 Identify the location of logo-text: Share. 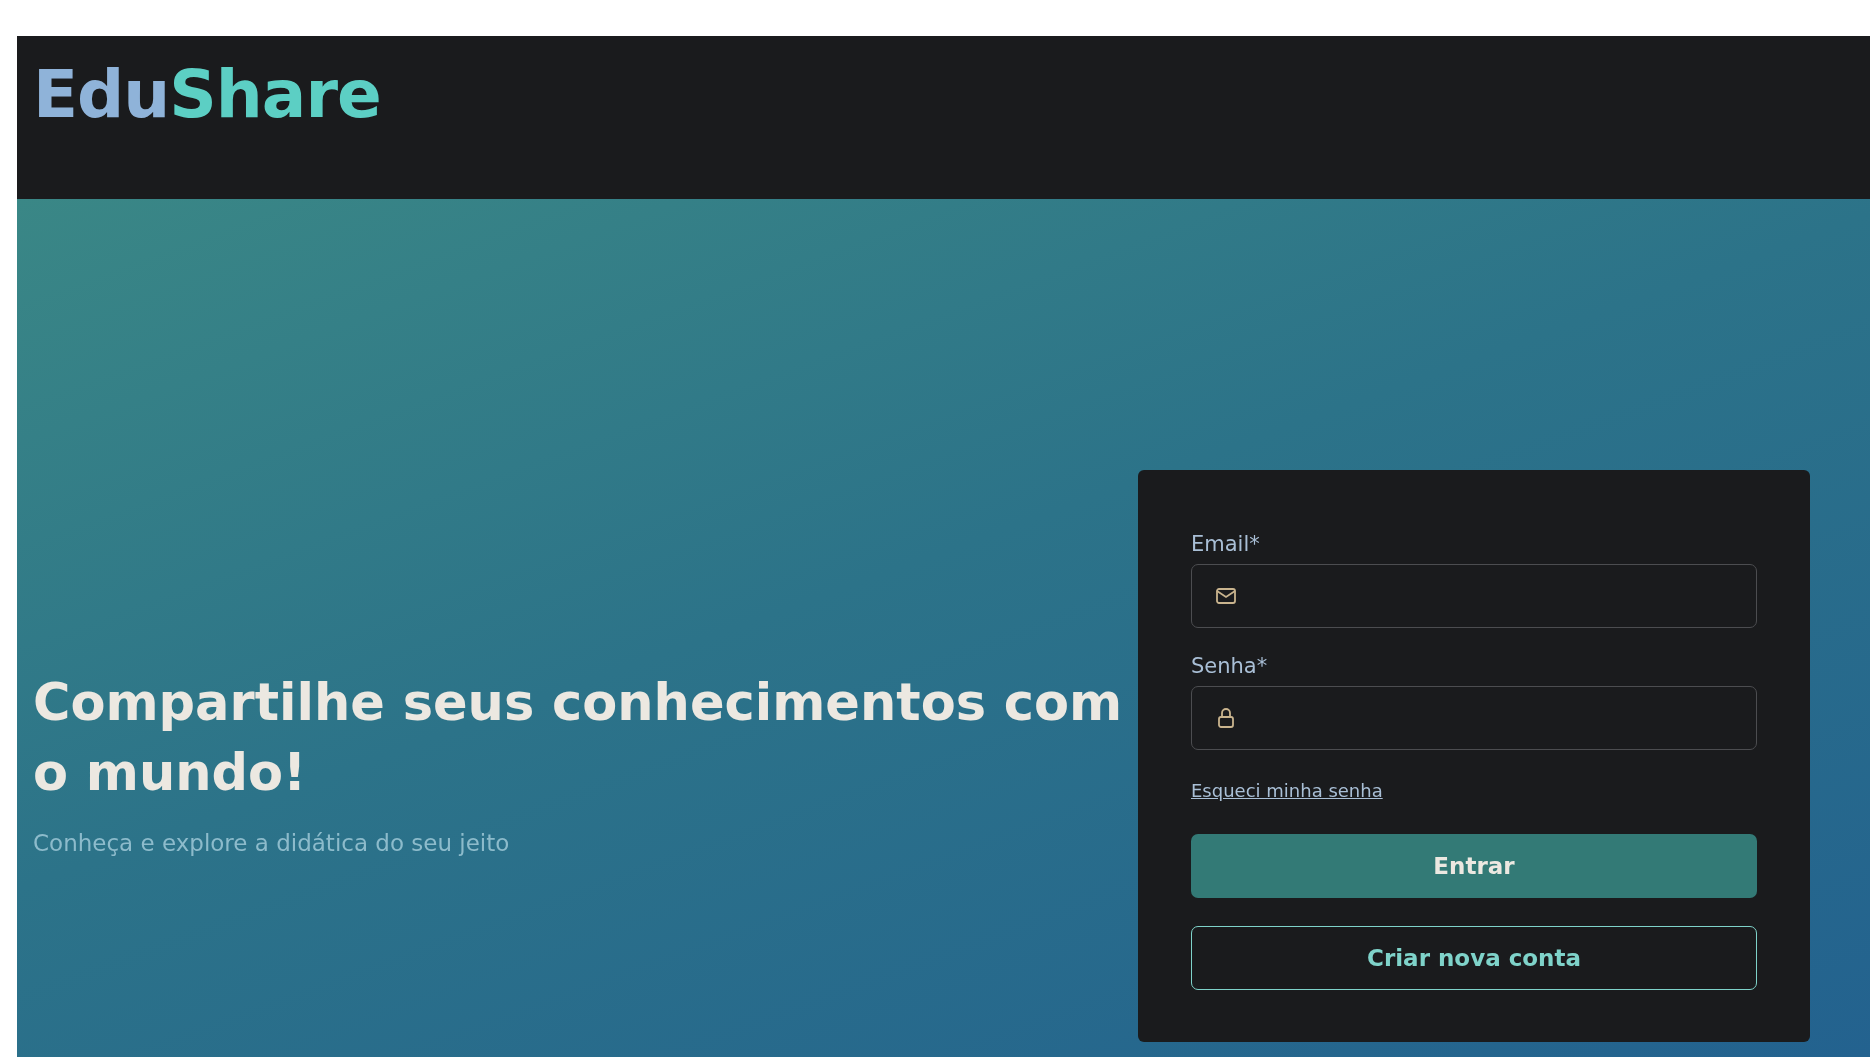
(275, 94).